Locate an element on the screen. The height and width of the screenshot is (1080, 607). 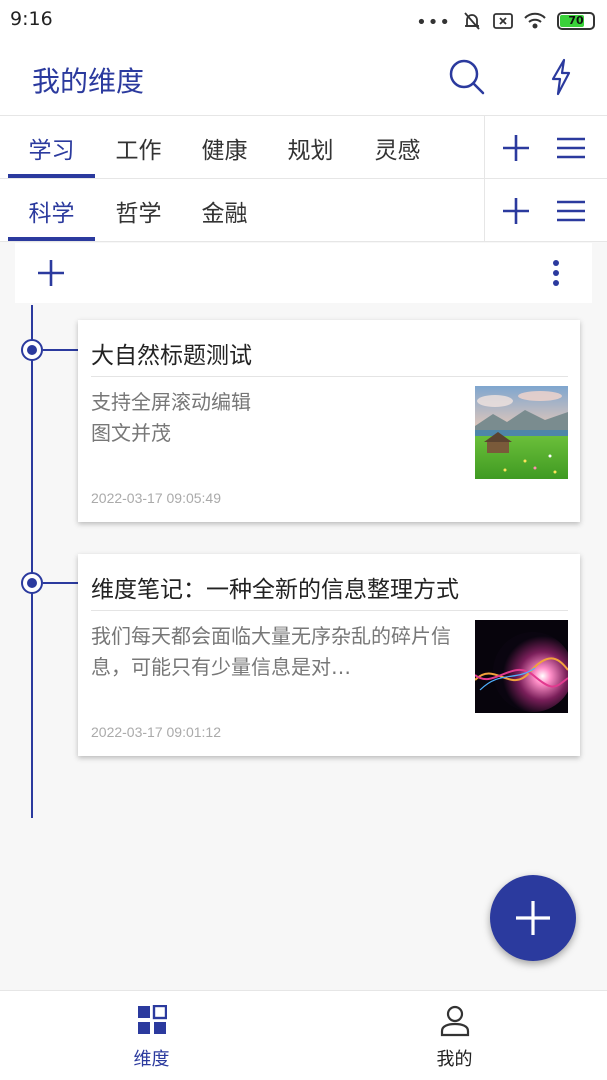
page-title: 我的维度 is located at coordinates (88, 81).